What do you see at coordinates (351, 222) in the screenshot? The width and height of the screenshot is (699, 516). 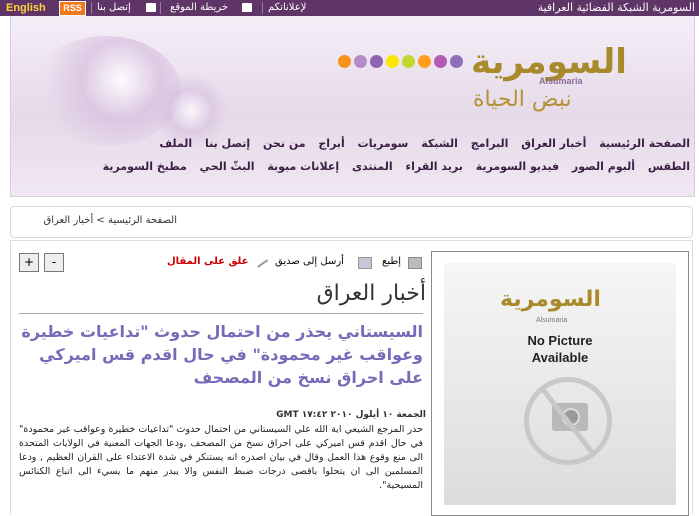 I see `breadcrumb: الصفحة الرئيسية > أخبار العراق` at bounding box center [351, 222].